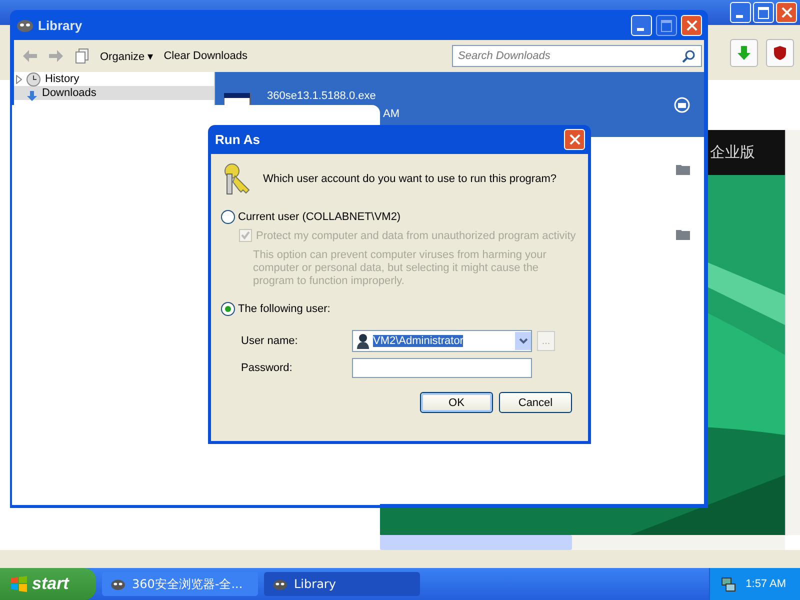 Image resolution: width=800 pixels, height=600 pixels. What do you see at coordinates (766, 584) in the screenshot?
I see `clock: 1:57 AM` at bounding box center [766, 584].